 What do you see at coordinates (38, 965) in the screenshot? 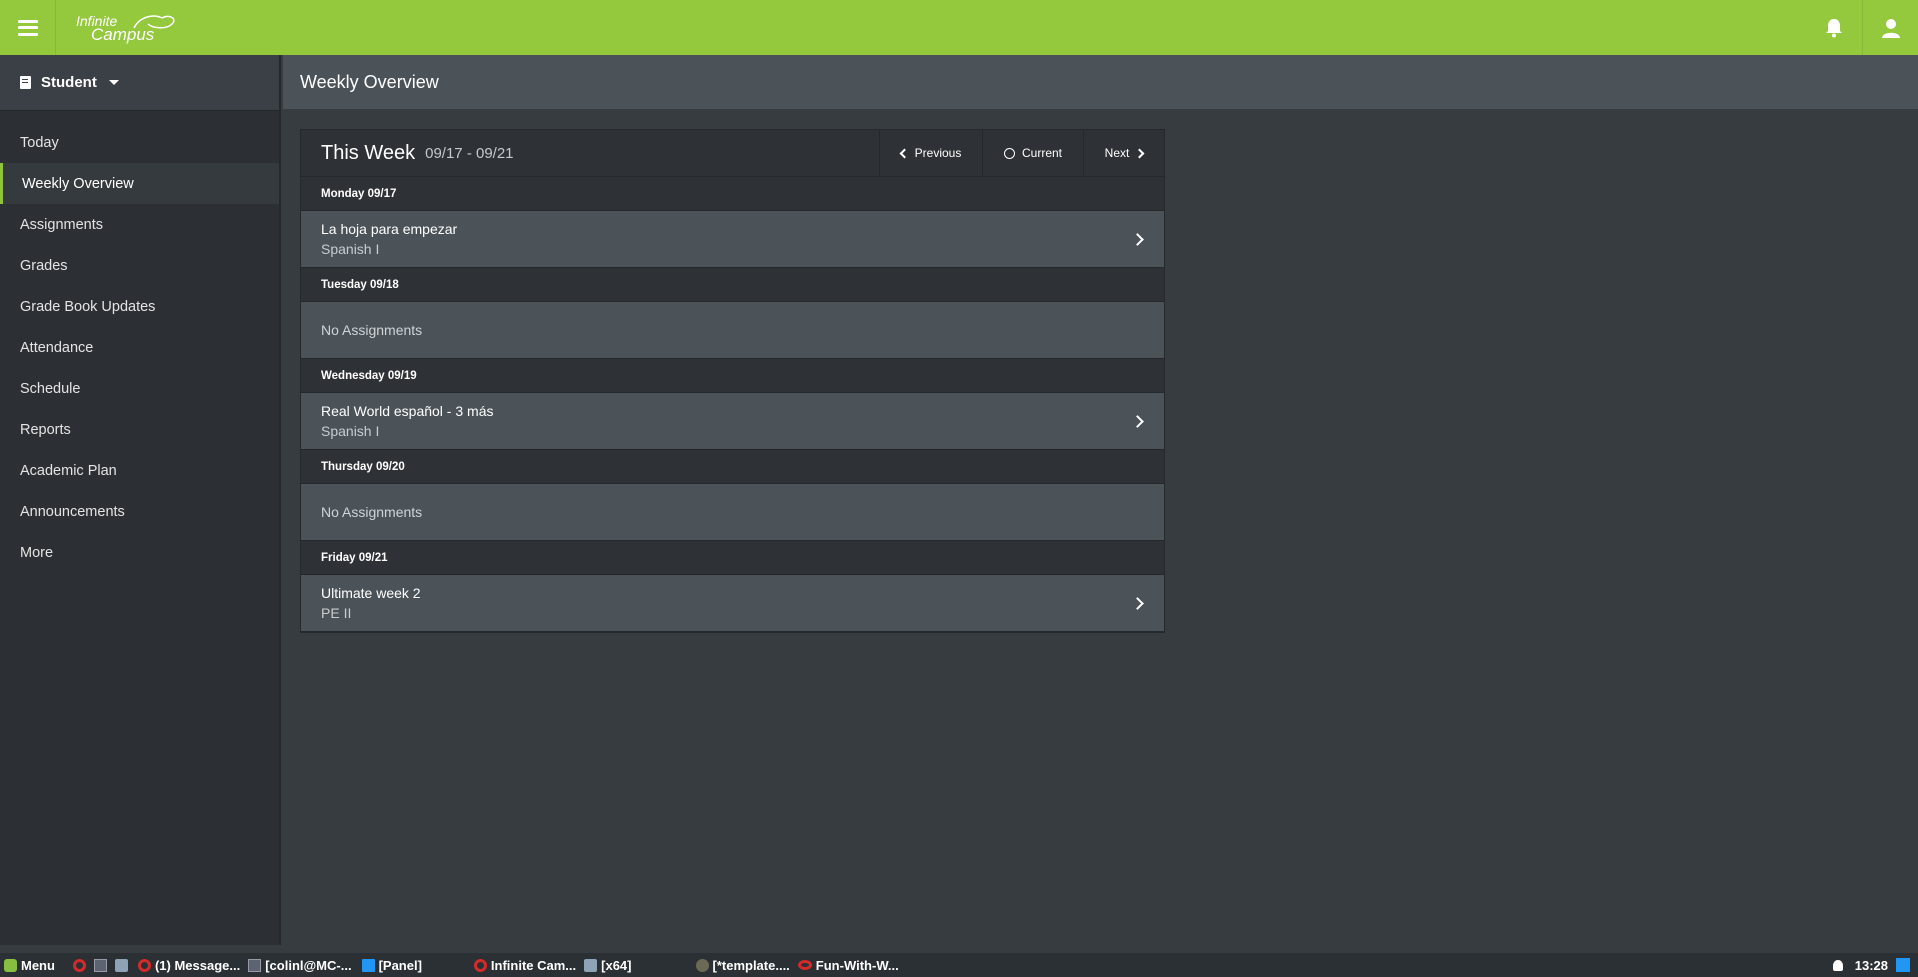
I see `taskbar-menu-label: Menu` at bounding box center [38, 965].